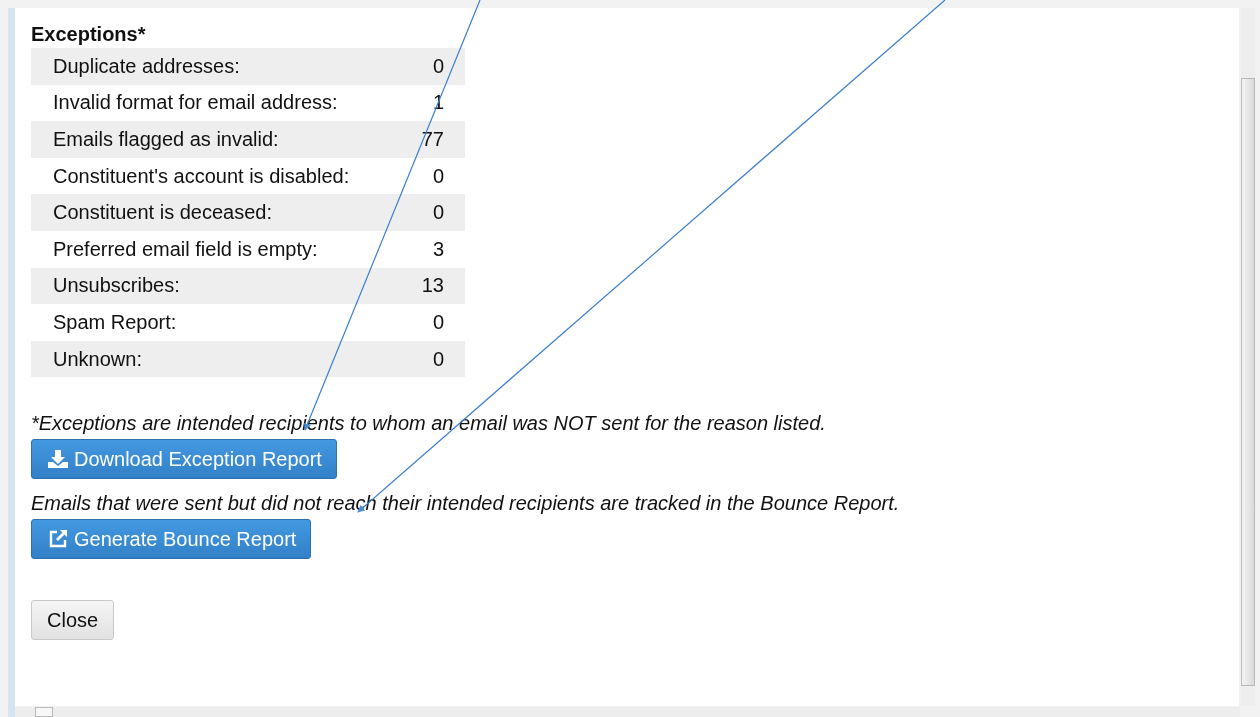  I want to click on external-link-icon, so click(58, 539).